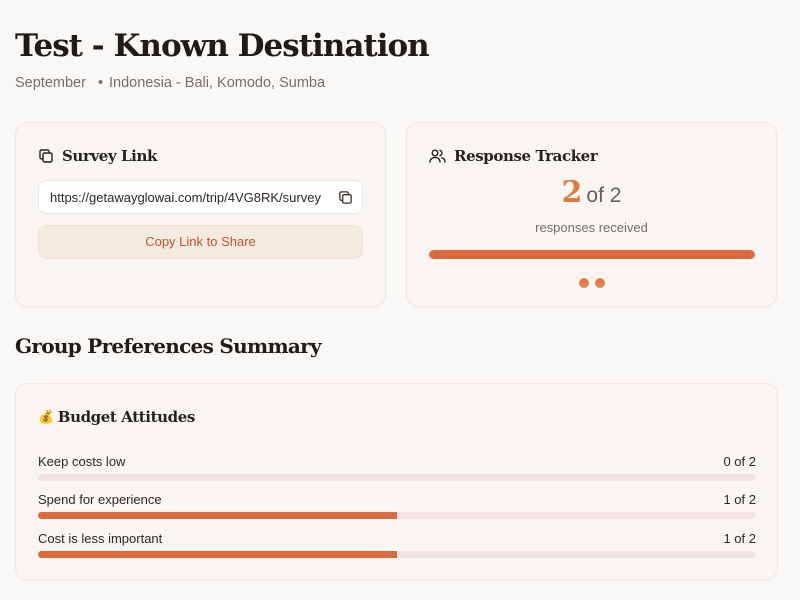 The width and height of the screenshot is (800, 600). I want to click on preference-count: 0 of 2, so click(739, 461).